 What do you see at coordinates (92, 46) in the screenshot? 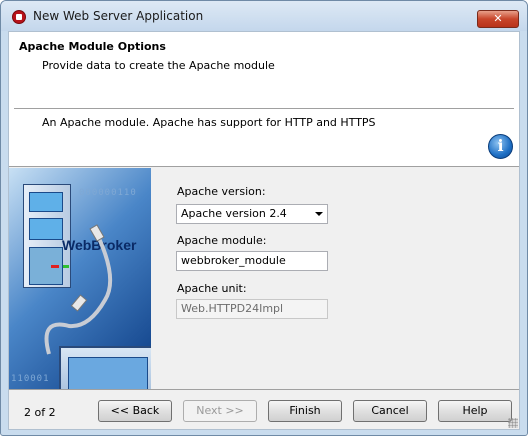
I see `page-title: Apache Module Options` at bounding box center [92, 46].